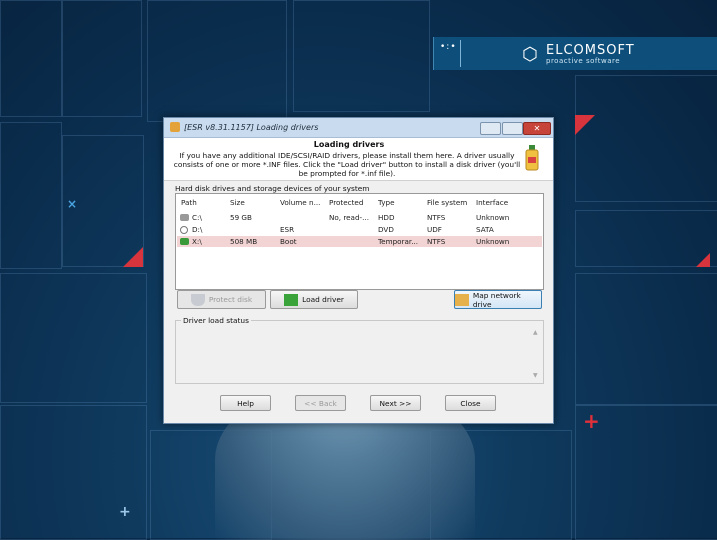  Describe the element at coordinates (320, 403) in the screenshot. I see `back-button: << Back` at that location.